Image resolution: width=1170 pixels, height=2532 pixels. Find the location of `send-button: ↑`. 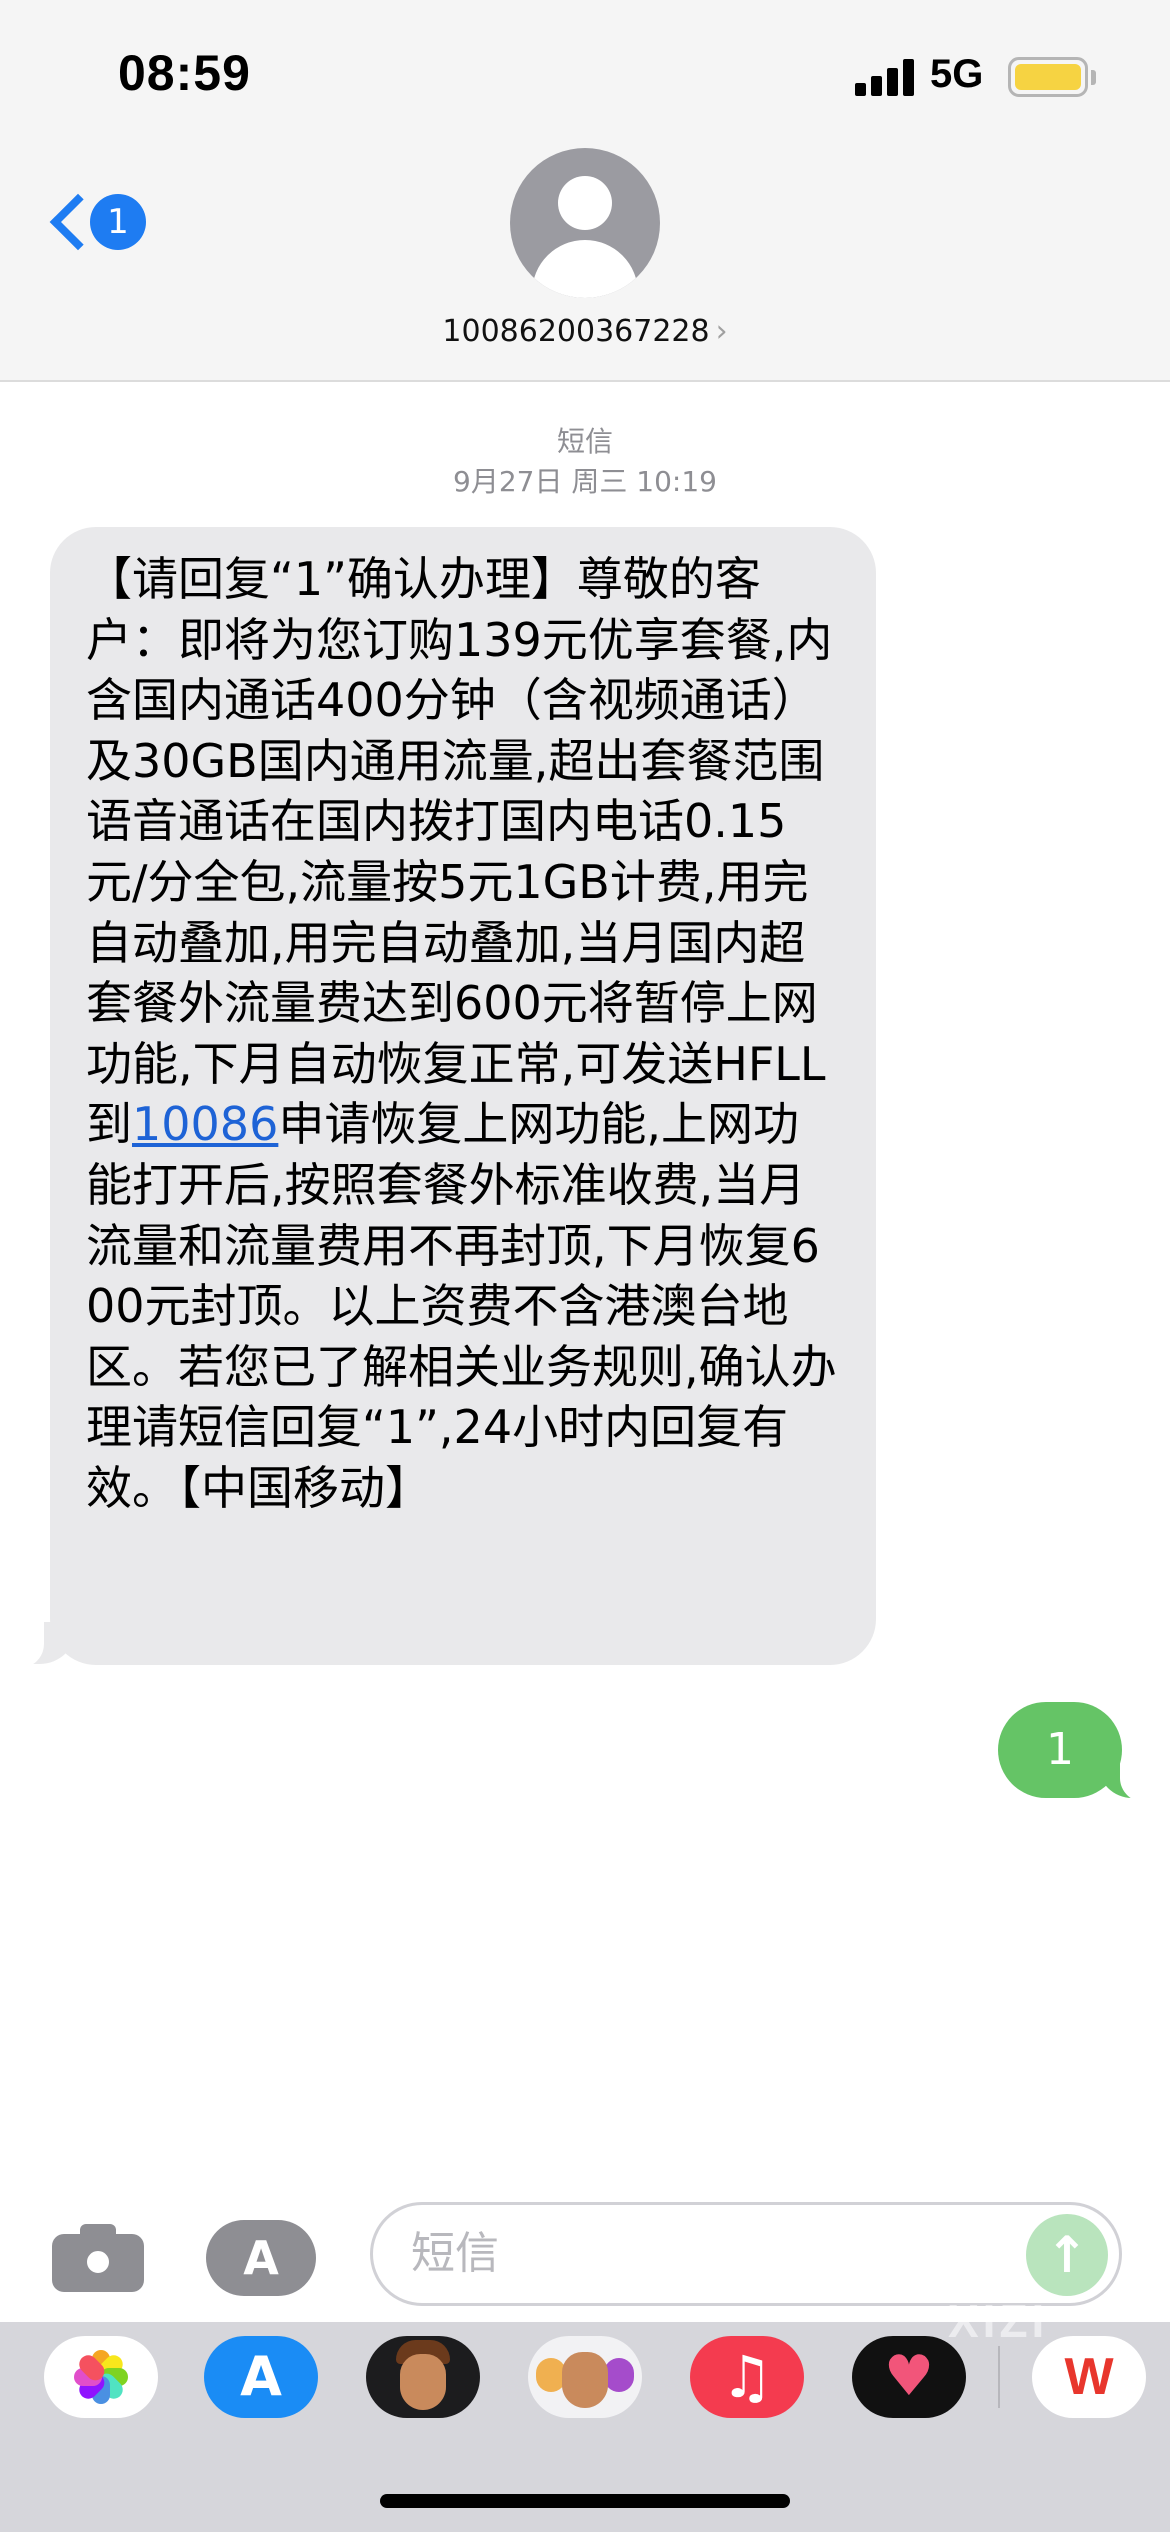

send-button: ↑ is located at coordinates (1067, 2255).